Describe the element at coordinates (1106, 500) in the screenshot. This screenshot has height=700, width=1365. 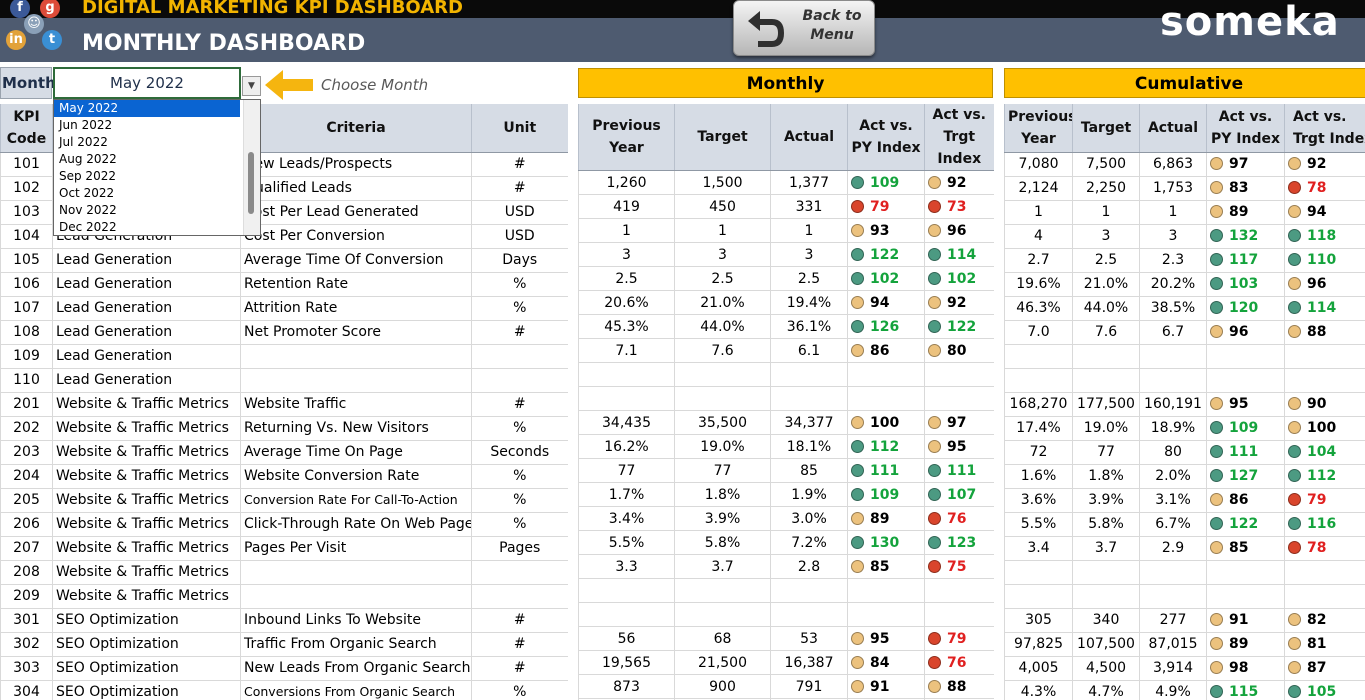
I see `cumulative-target-cell: 3.9%` at that location.